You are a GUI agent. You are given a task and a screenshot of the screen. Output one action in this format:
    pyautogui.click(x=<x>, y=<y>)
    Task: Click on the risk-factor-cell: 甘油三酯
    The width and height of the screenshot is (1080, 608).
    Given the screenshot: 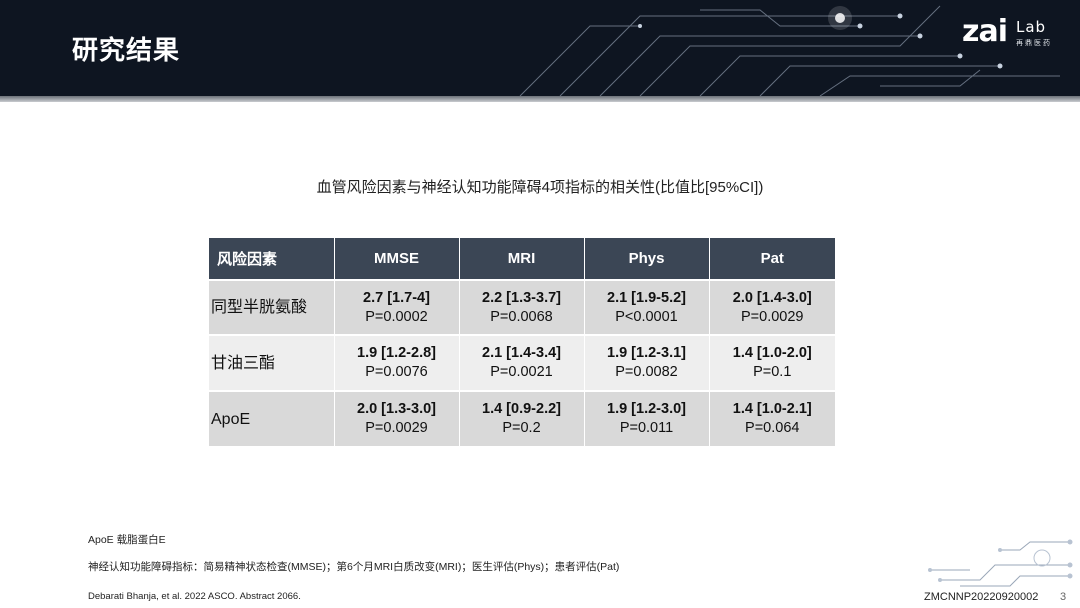 What is the action you would take?
    pyautogui.click(x=272, y=362)
    